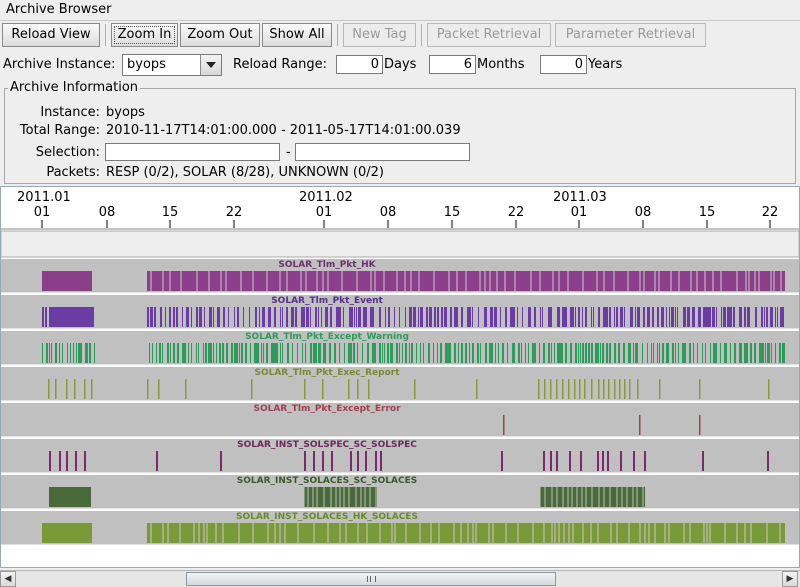 This screenshot has height=587, width=800. I want to click on scroll-right-icon: ▶, so click(790, 579).